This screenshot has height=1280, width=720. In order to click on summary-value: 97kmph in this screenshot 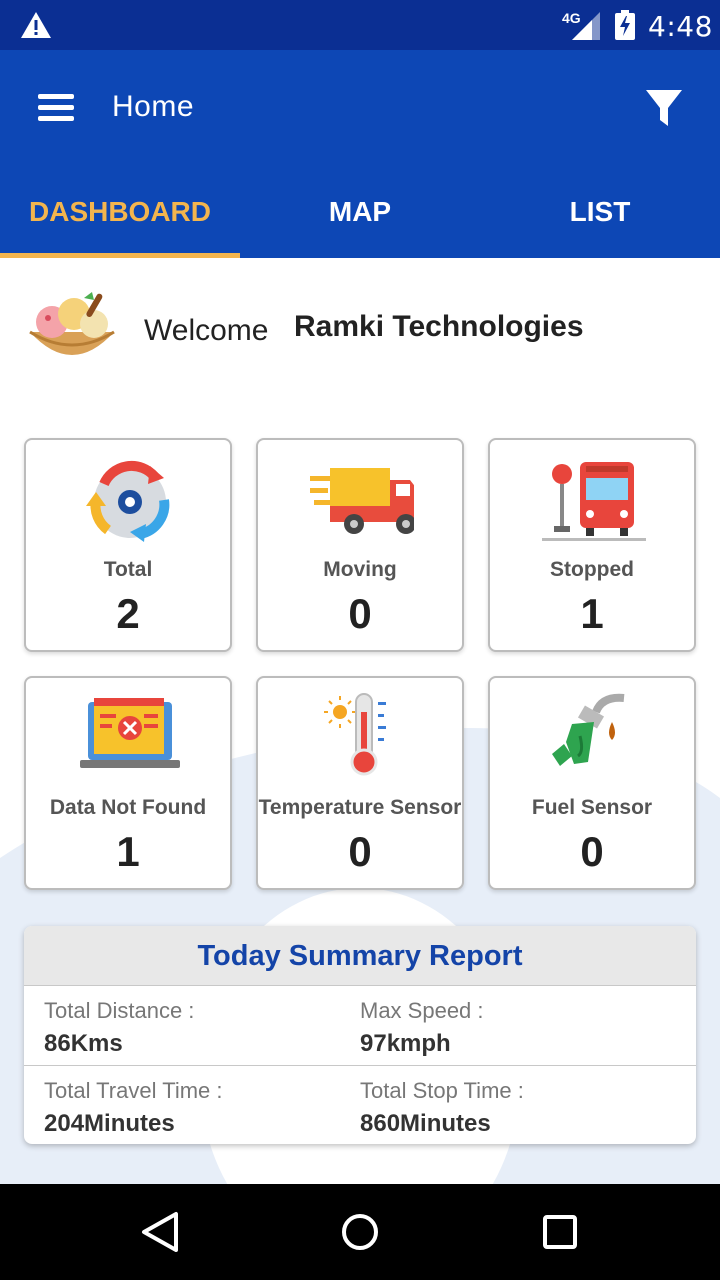, I will do `click(405, 1043)`.